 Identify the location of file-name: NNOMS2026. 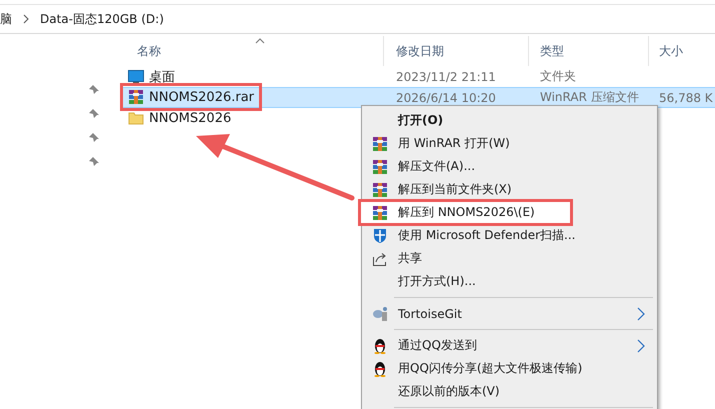
(190, 118).